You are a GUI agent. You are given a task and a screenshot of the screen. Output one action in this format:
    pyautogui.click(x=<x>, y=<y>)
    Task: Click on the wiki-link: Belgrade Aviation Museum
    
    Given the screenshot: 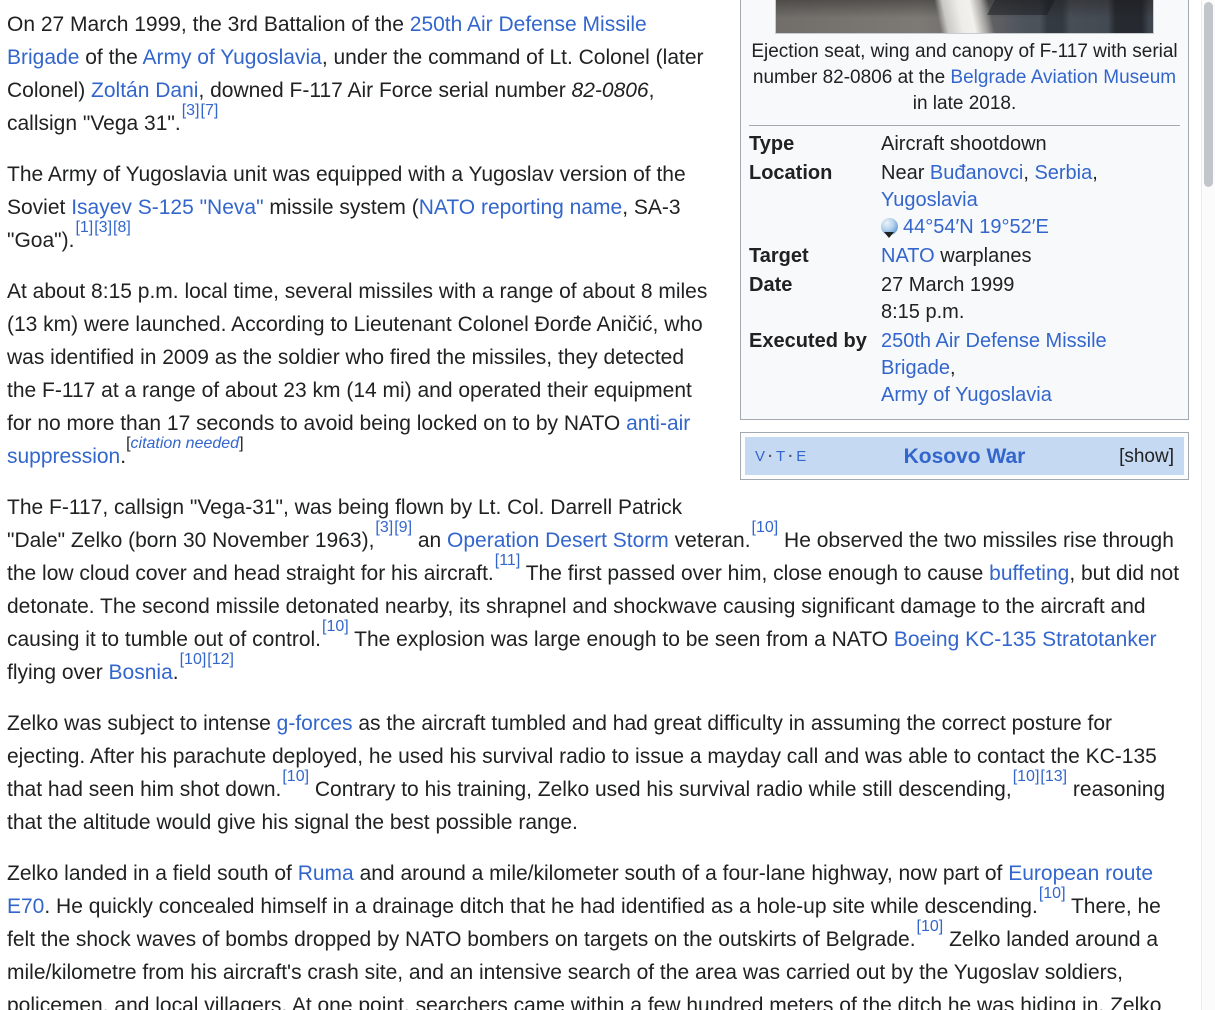 What is the action you would take?
    pyautogui.click(x=1063, y=77)
    